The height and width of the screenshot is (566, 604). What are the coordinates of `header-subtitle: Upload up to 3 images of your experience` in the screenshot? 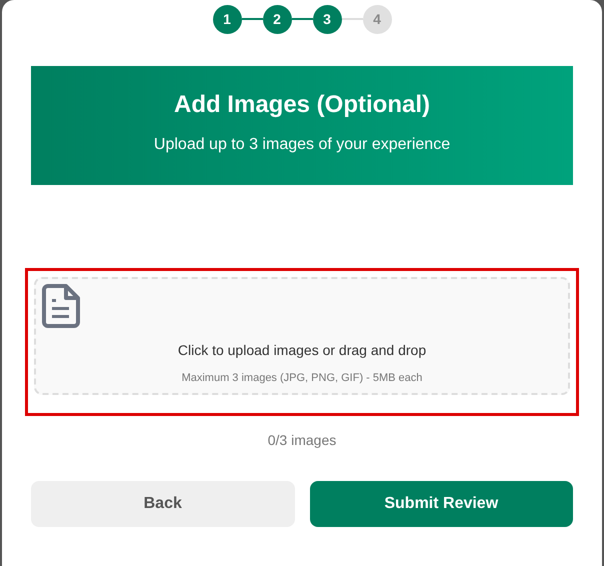 It's located at (302, 145).